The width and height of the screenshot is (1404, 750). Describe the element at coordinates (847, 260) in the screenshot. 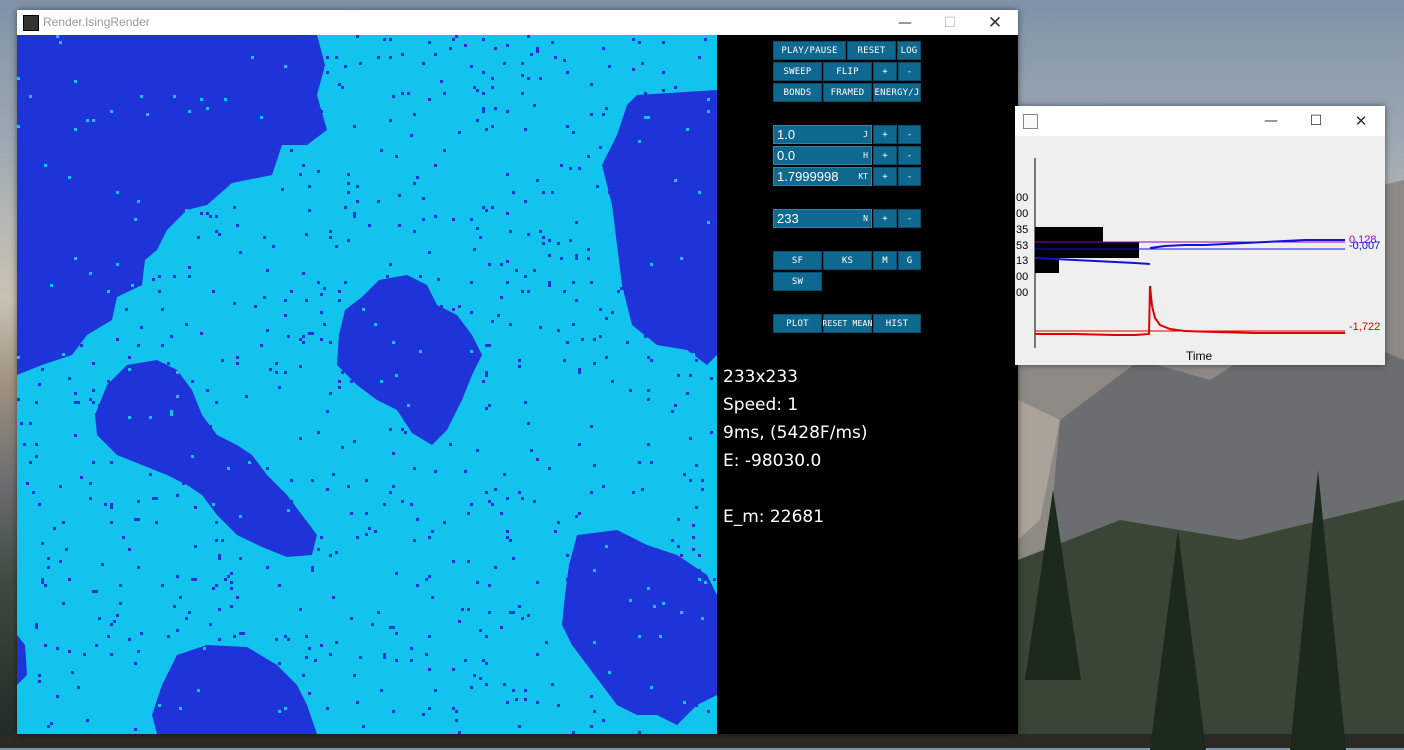

I see `ks-button: KS` at that location.